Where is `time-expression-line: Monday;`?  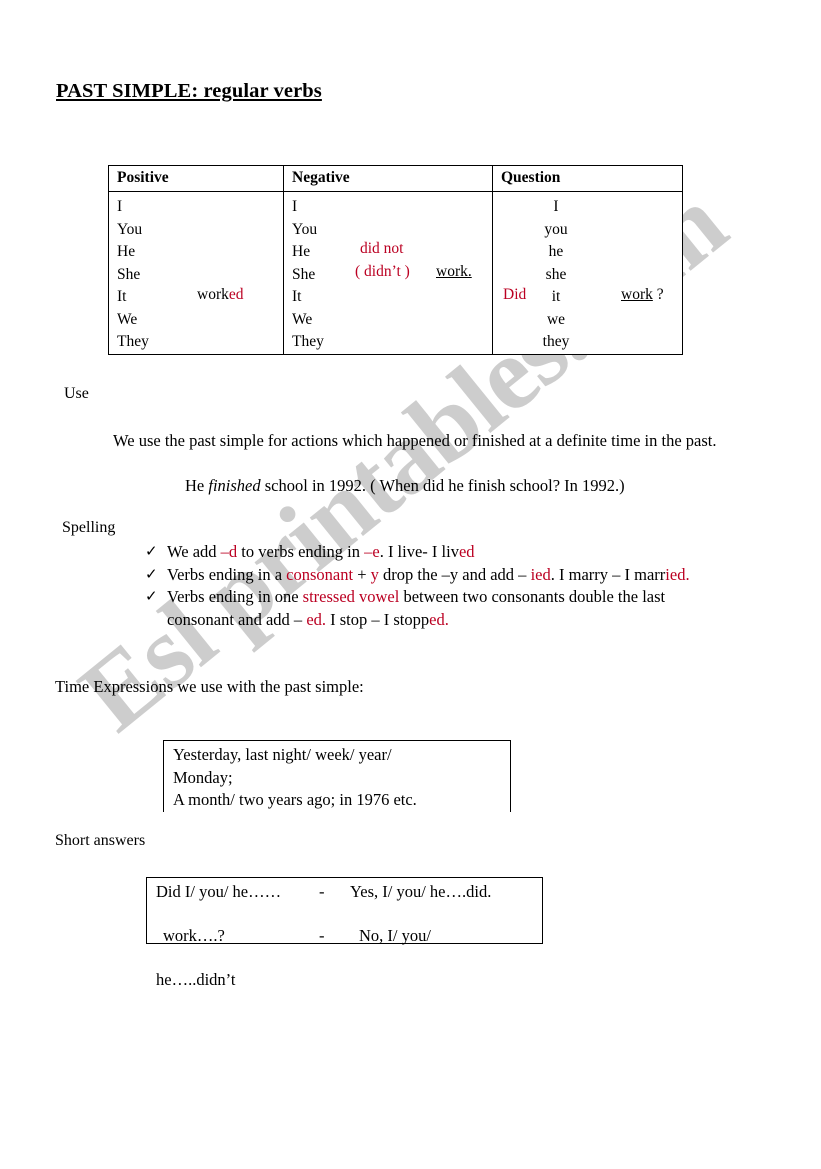
time-expression-line: Monday; is located at coordinates (203, 777).